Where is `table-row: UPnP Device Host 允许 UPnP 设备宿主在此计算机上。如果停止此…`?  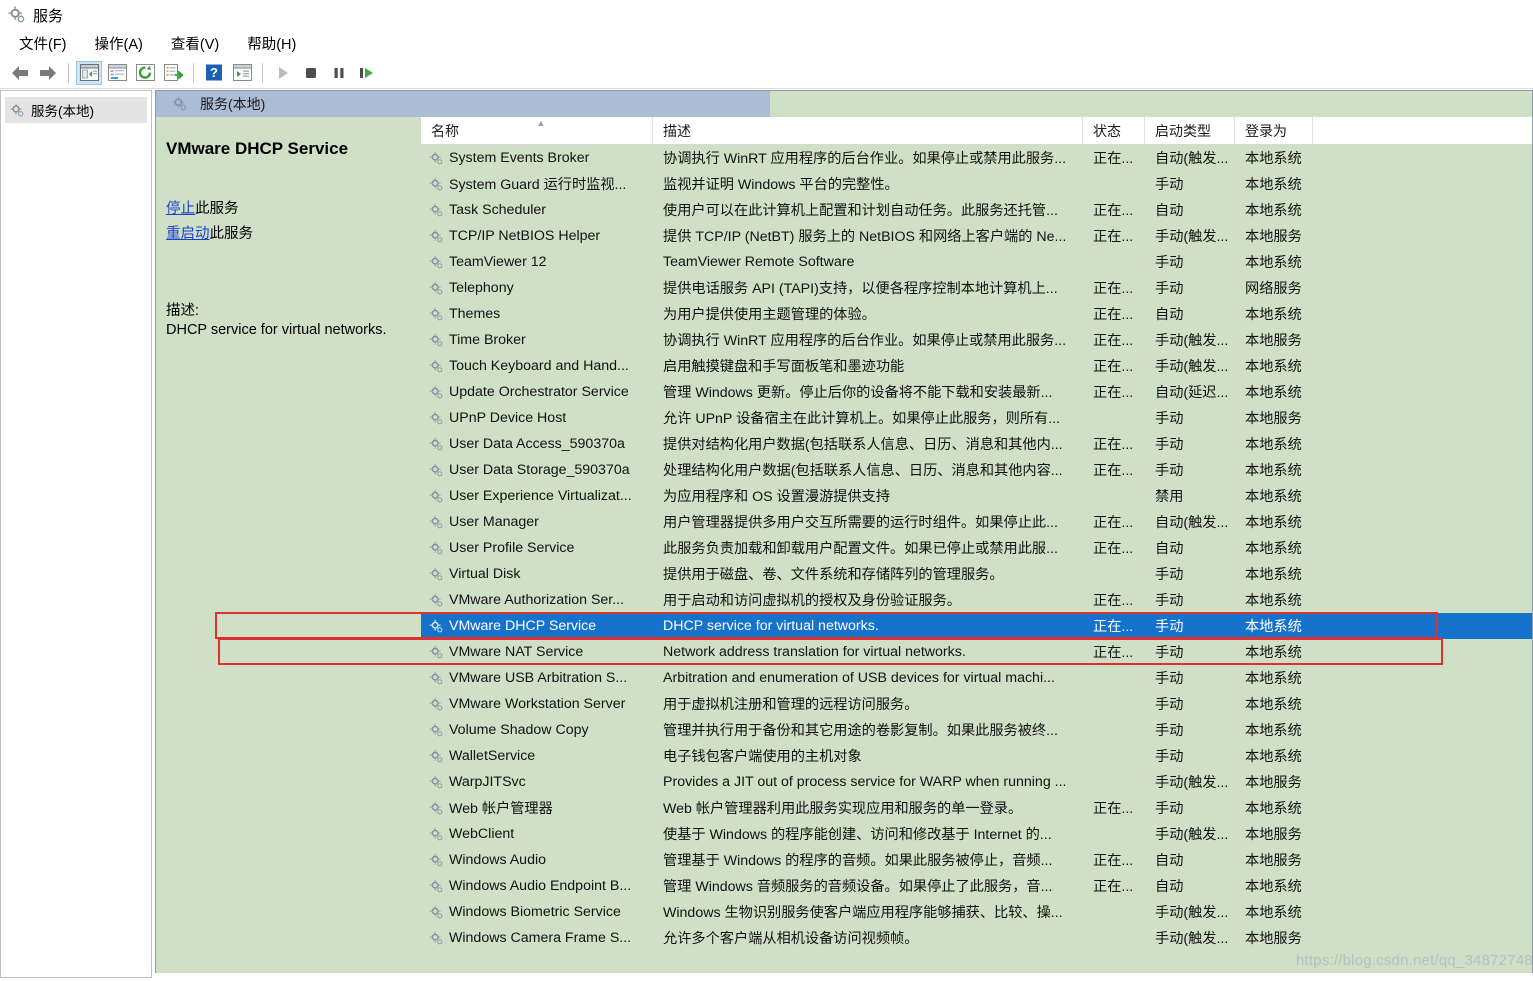 table-row: UPnP Device Host 允许 UPnP 设备宿主在此计算机上。如果停止此… is located at coordinates (976, 418).